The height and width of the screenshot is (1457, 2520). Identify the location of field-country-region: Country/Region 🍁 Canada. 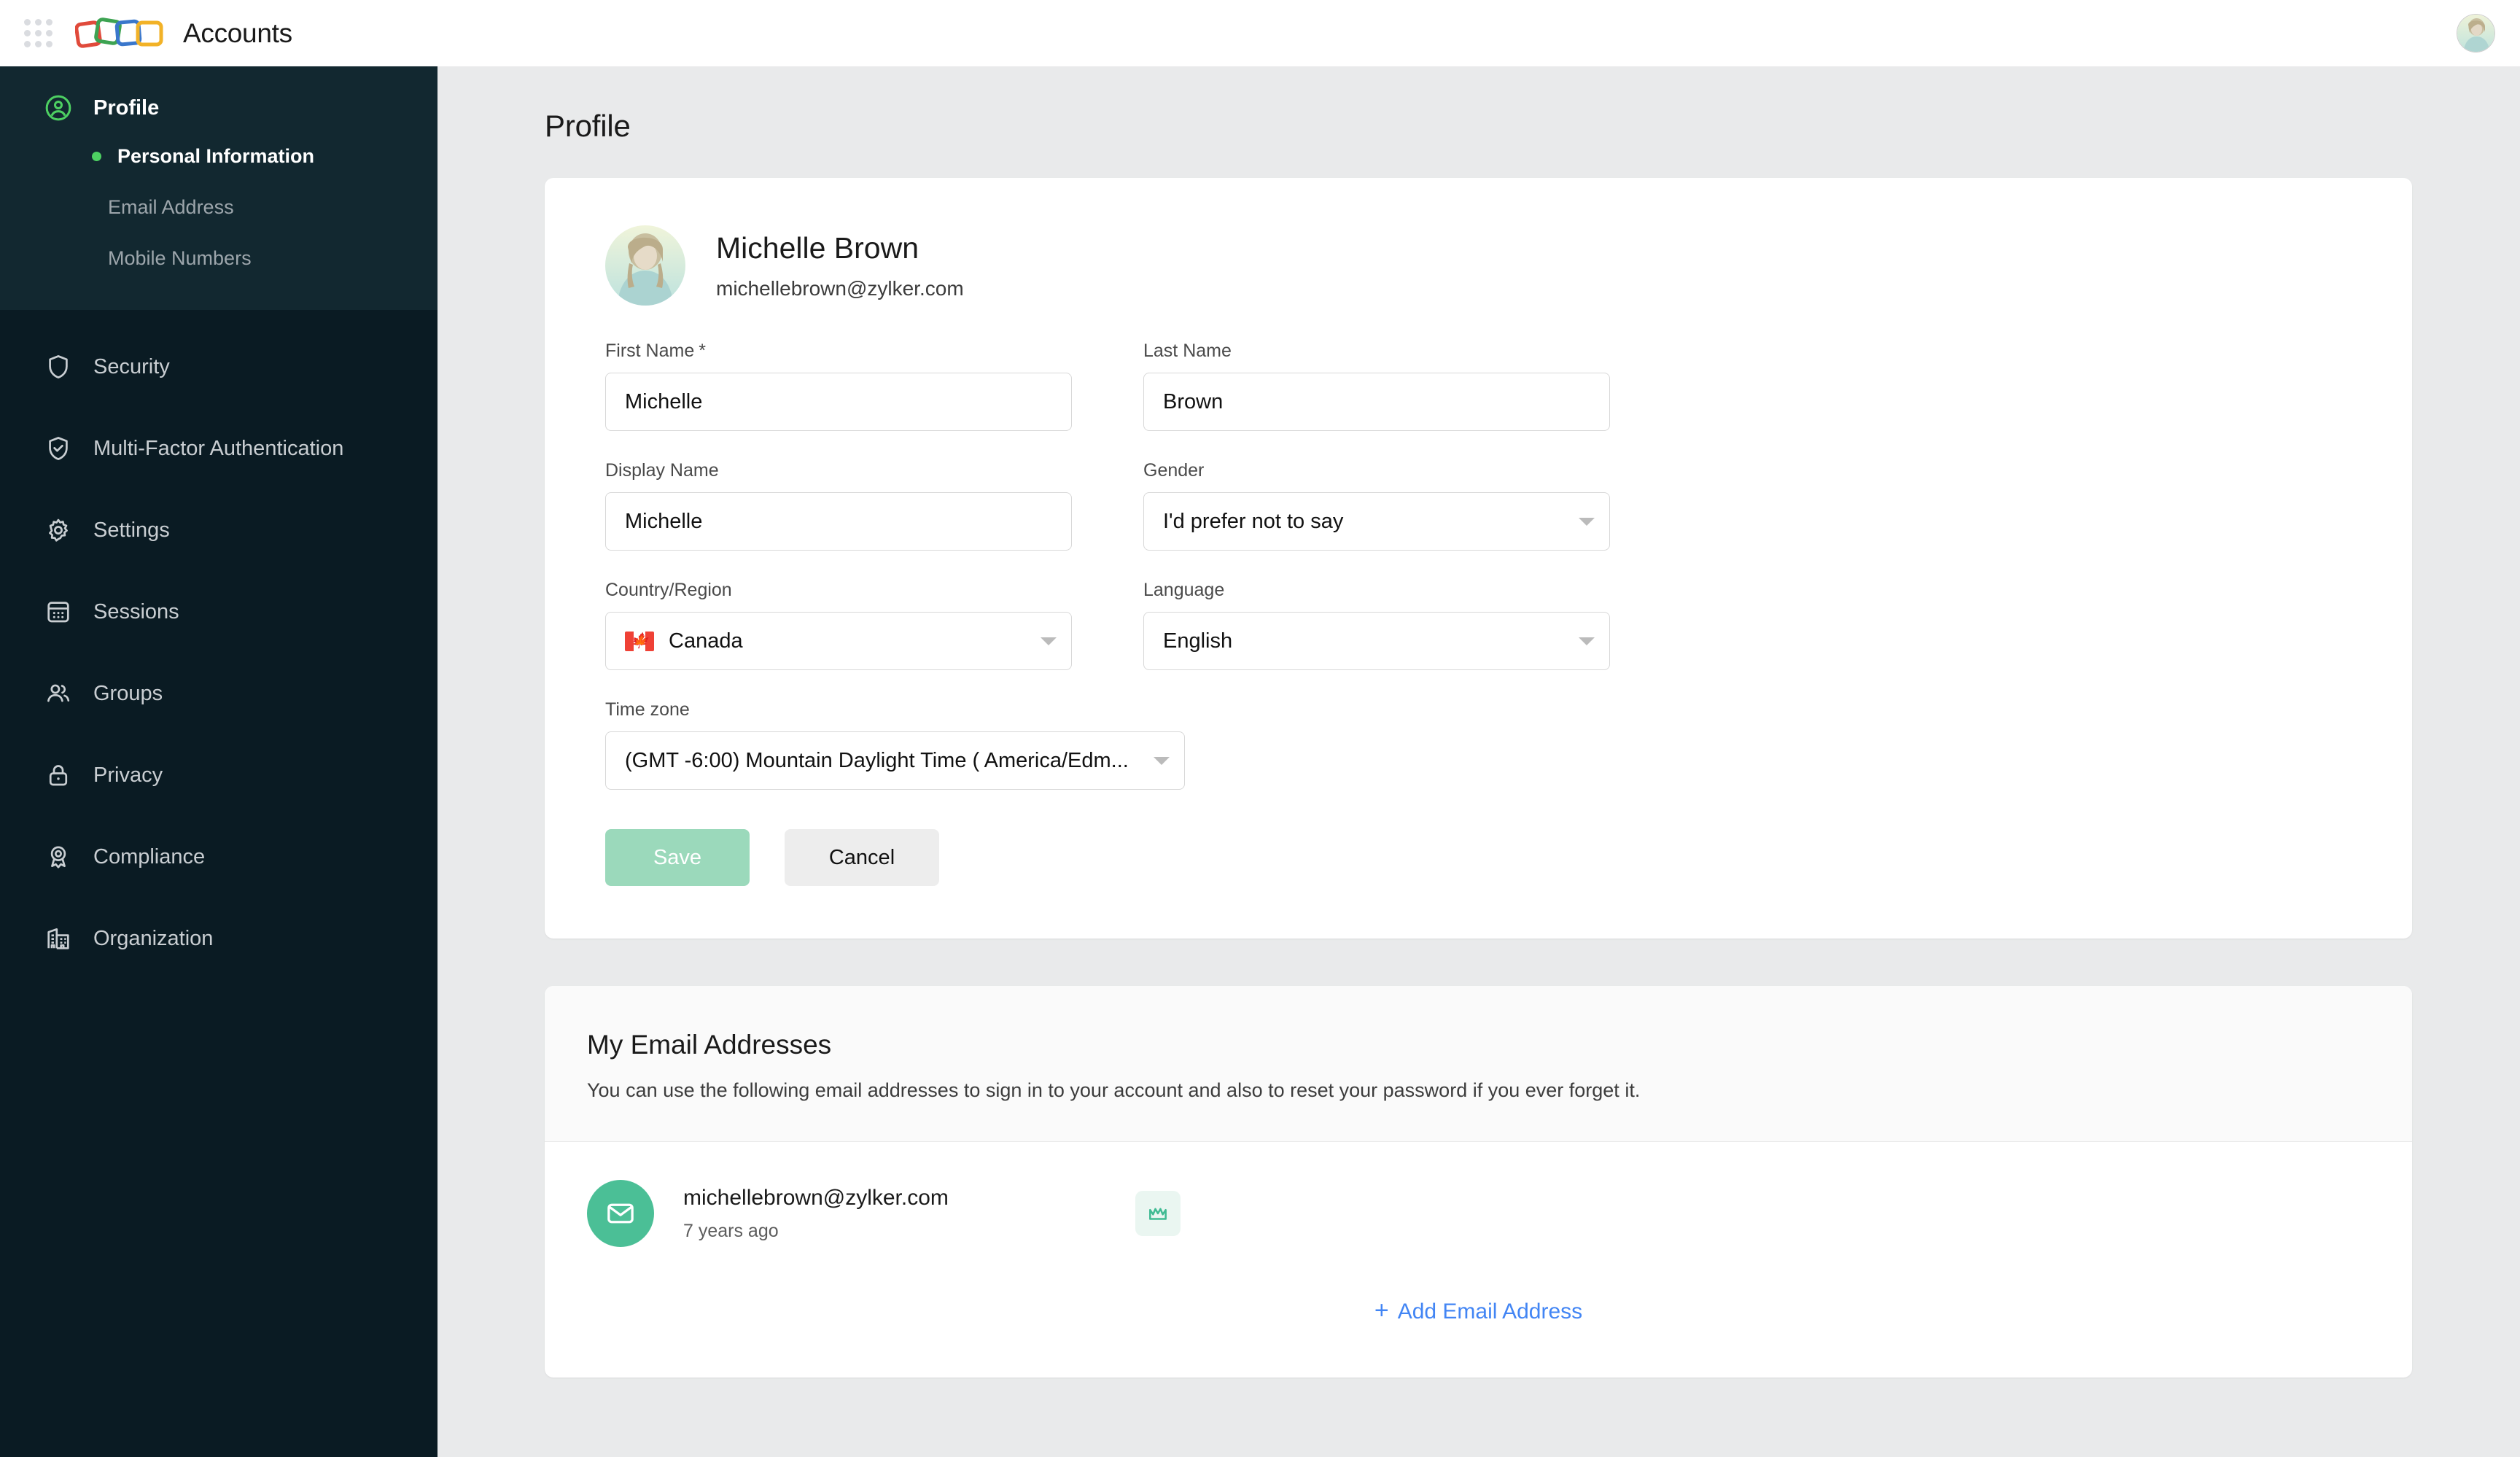
(838, 625).